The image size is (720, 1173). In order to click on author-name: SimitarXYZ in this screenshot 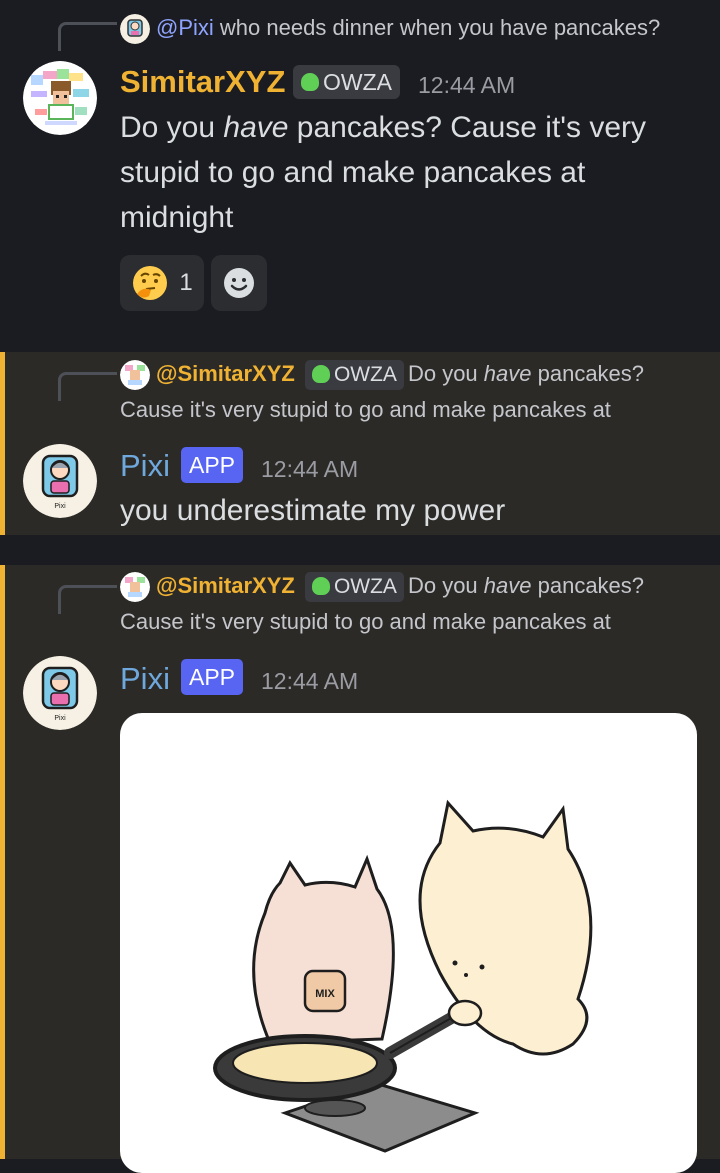, I will do `click(202, 82)`.